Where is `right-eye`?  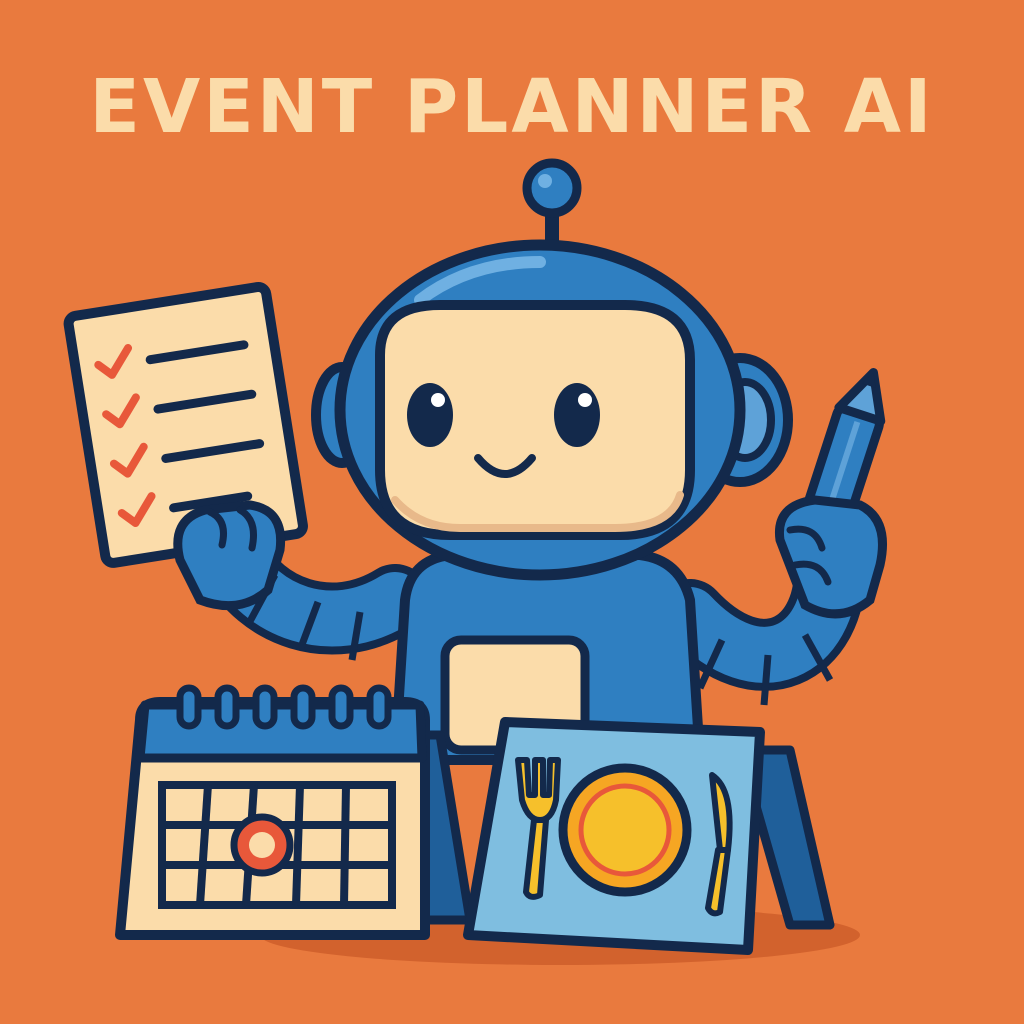 right-eye is located at coordinates (577, 415).